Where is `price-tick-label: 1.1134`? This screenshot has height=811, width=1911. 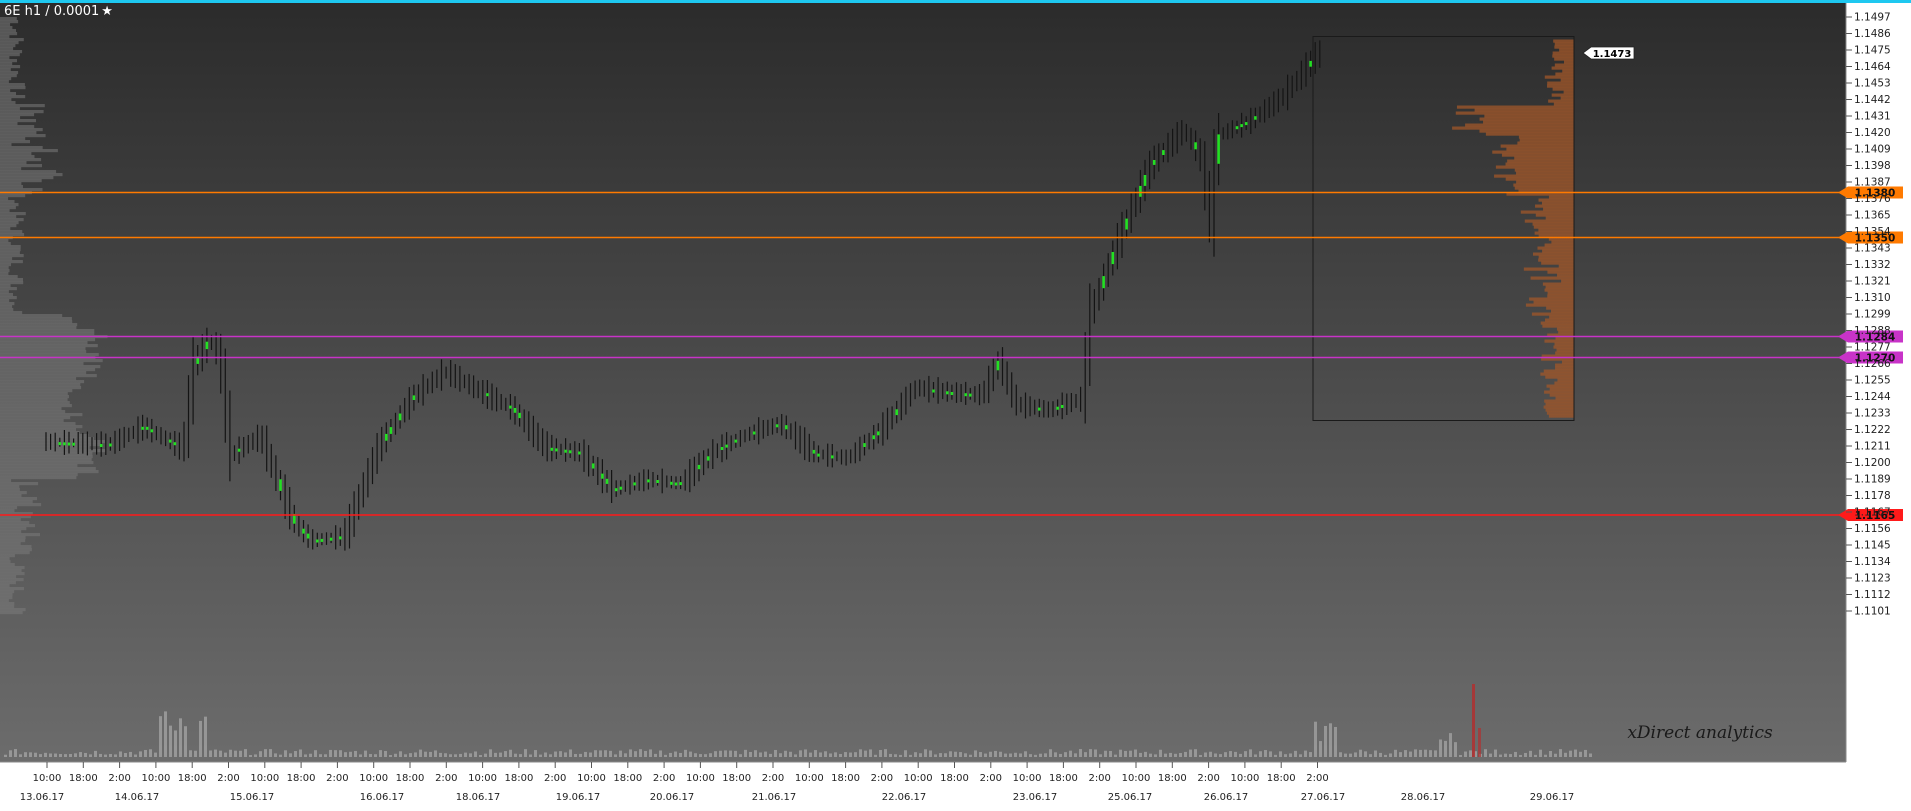
price-tick-label: 1.1134 is located at coordinates (1872, 562).